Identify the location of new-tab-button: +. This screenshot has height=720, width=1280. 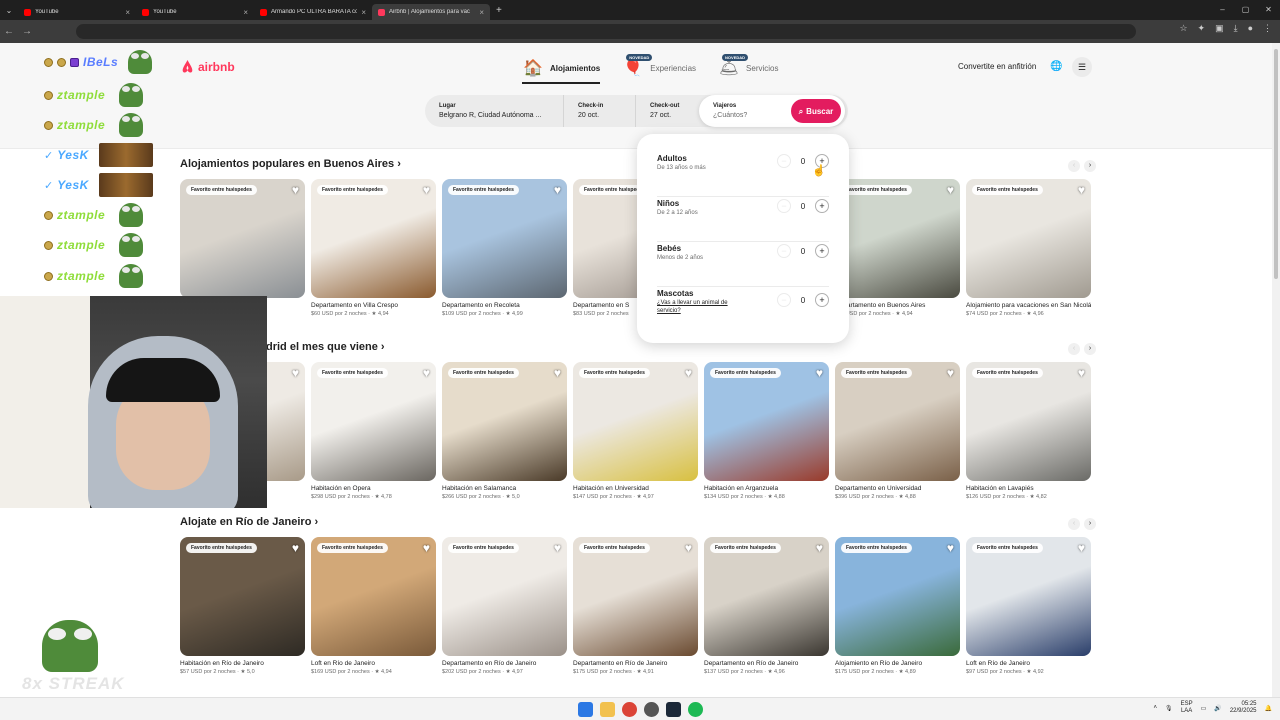
(499, 10).